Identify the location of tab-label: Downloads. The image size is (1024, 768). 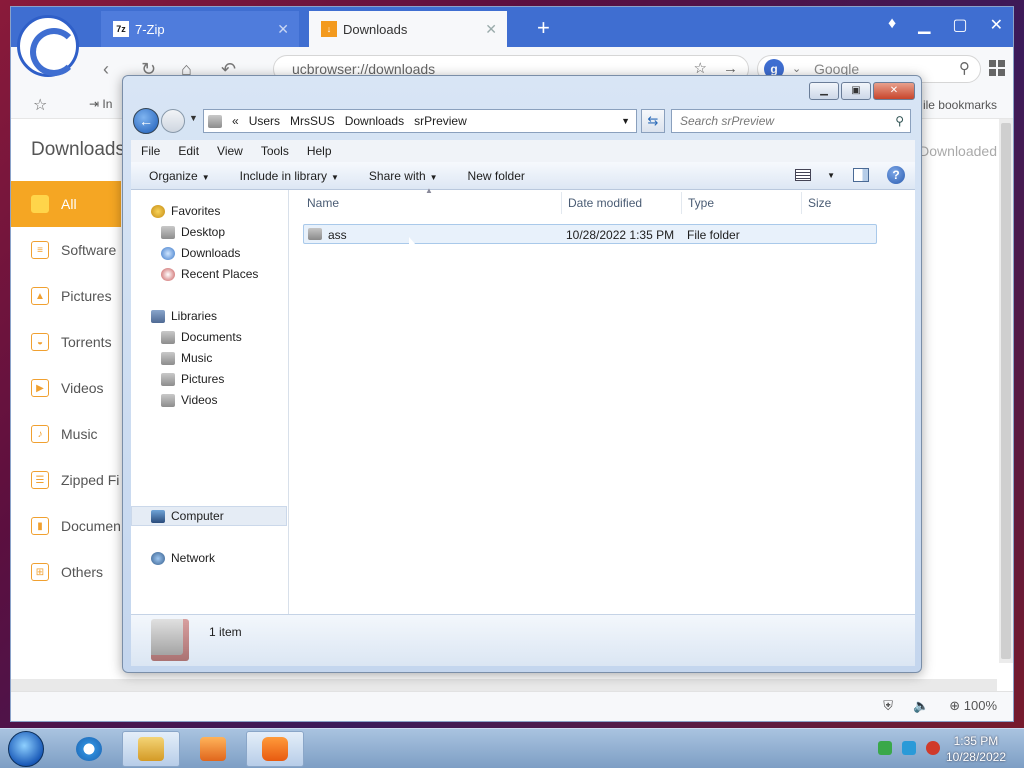
(375, 29).